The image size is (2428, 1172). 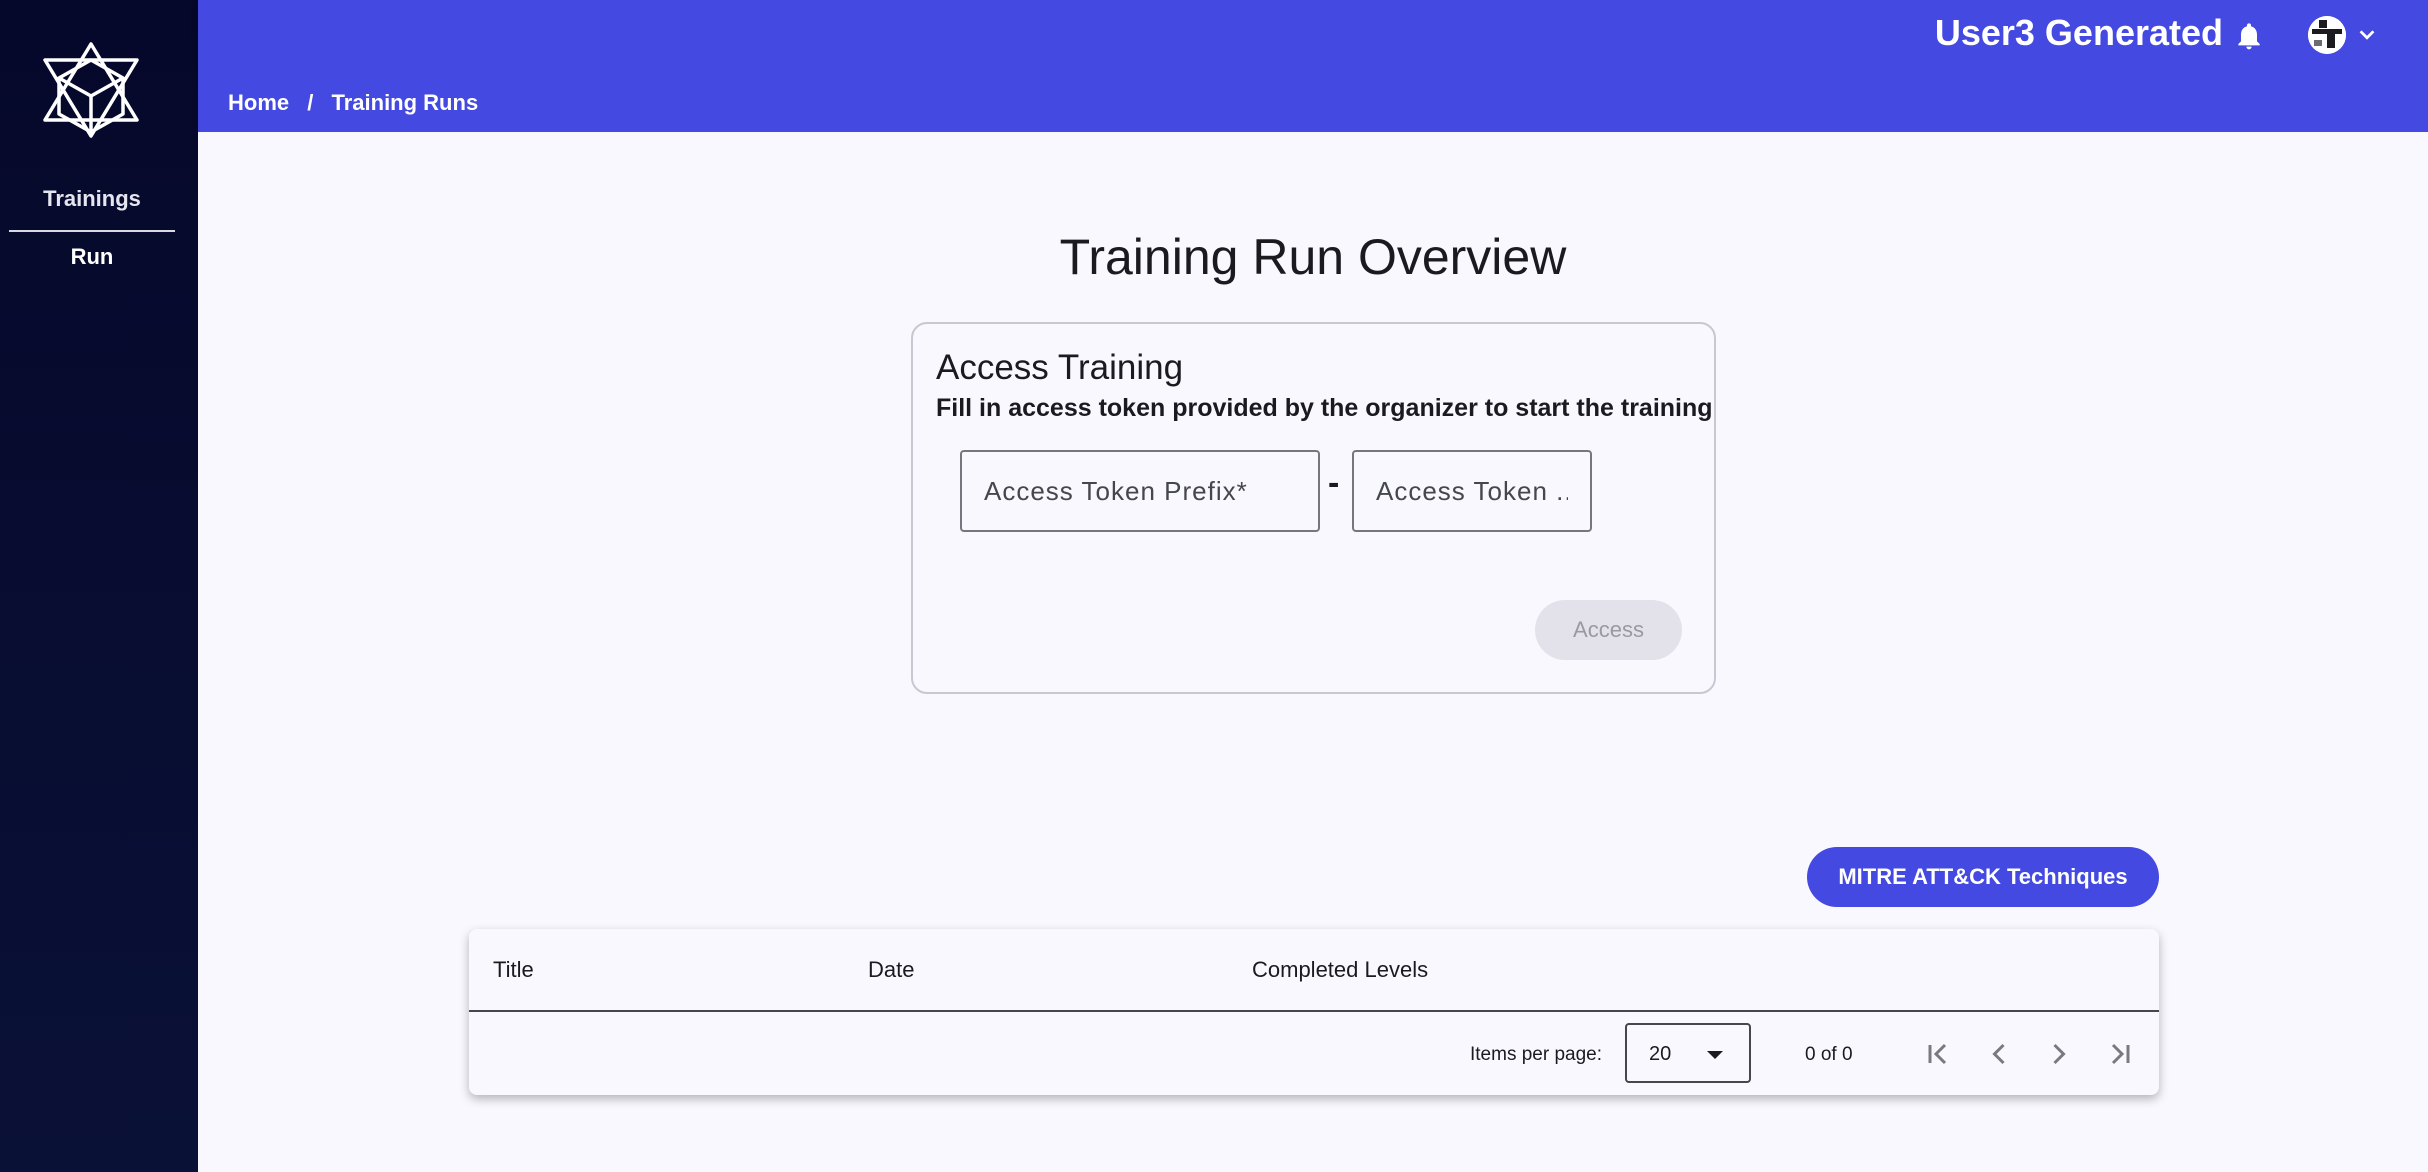 I want to click on page-title: Training Run Overview, so click(x=1313, y=257).